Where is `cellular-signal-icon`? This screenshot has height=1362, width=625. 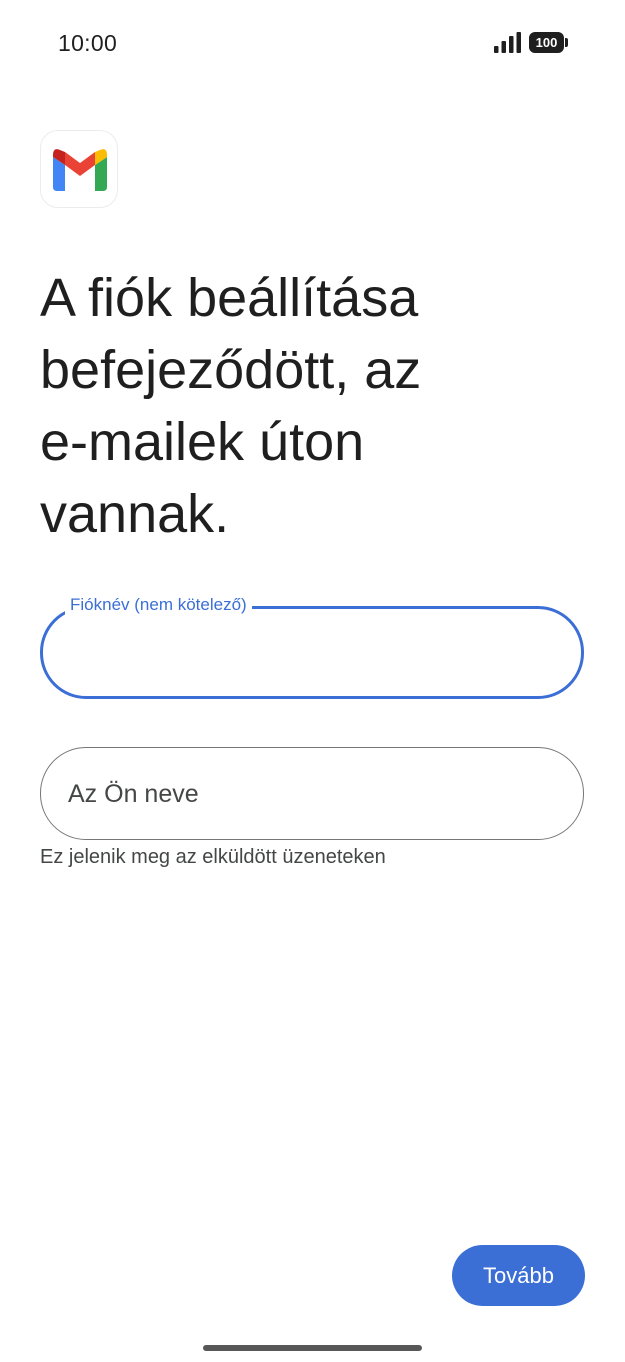
cellular-signal-icon is located at coordinates (508, 42).